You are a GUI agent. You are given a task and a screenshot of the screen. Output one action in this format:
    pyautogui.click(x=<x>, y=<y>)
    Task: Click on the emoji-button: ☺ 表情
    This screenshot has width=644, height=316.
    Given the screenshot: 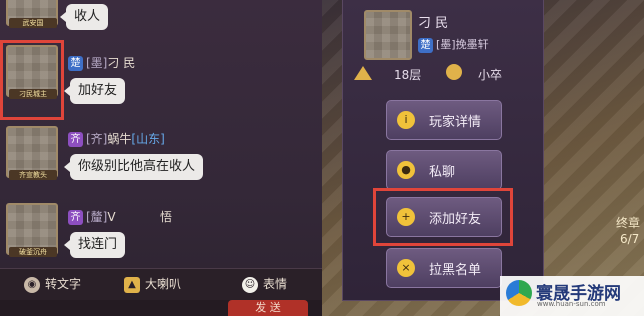 What is the action you would take?
    pyautogui.click(x=264, y=285)
    